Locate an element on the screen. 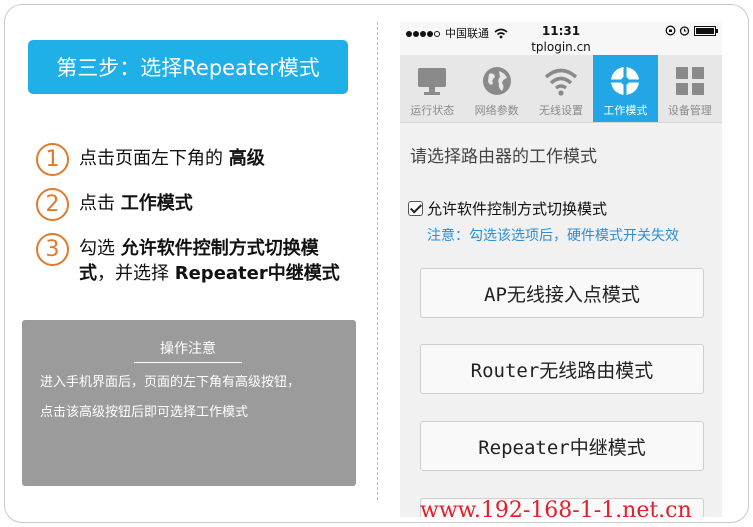 This screenshot has width=753, height=527. step-text: 勾选 允许软件控制方式切换模式，并选择 Repeater中继模式 is located at coordinates (209, 261).